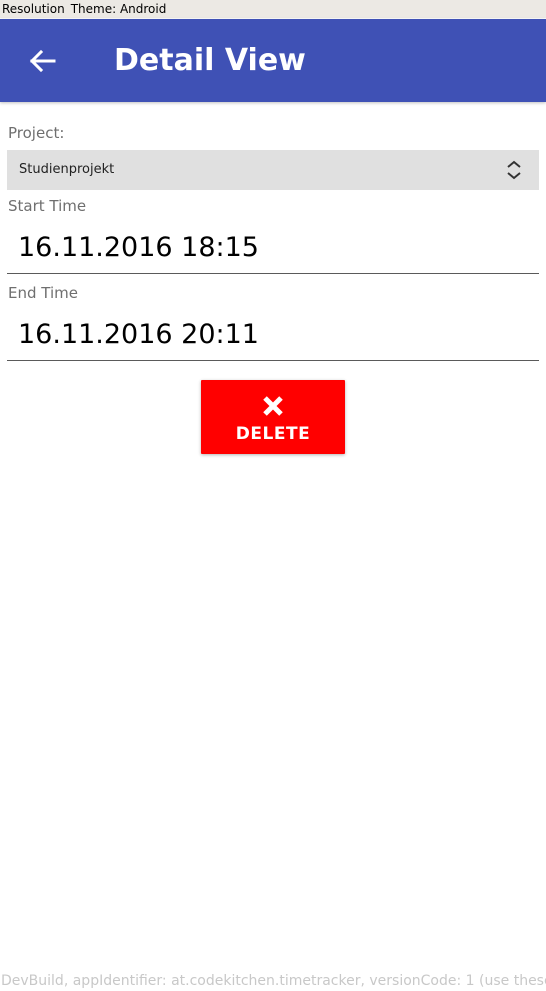 The width and height of the screenshot is (546, 991). What do you see at coordinates (67, 169) in the screenshot?
I see `project-select-value: Studienprojekt` at bounding box center [67, 169].